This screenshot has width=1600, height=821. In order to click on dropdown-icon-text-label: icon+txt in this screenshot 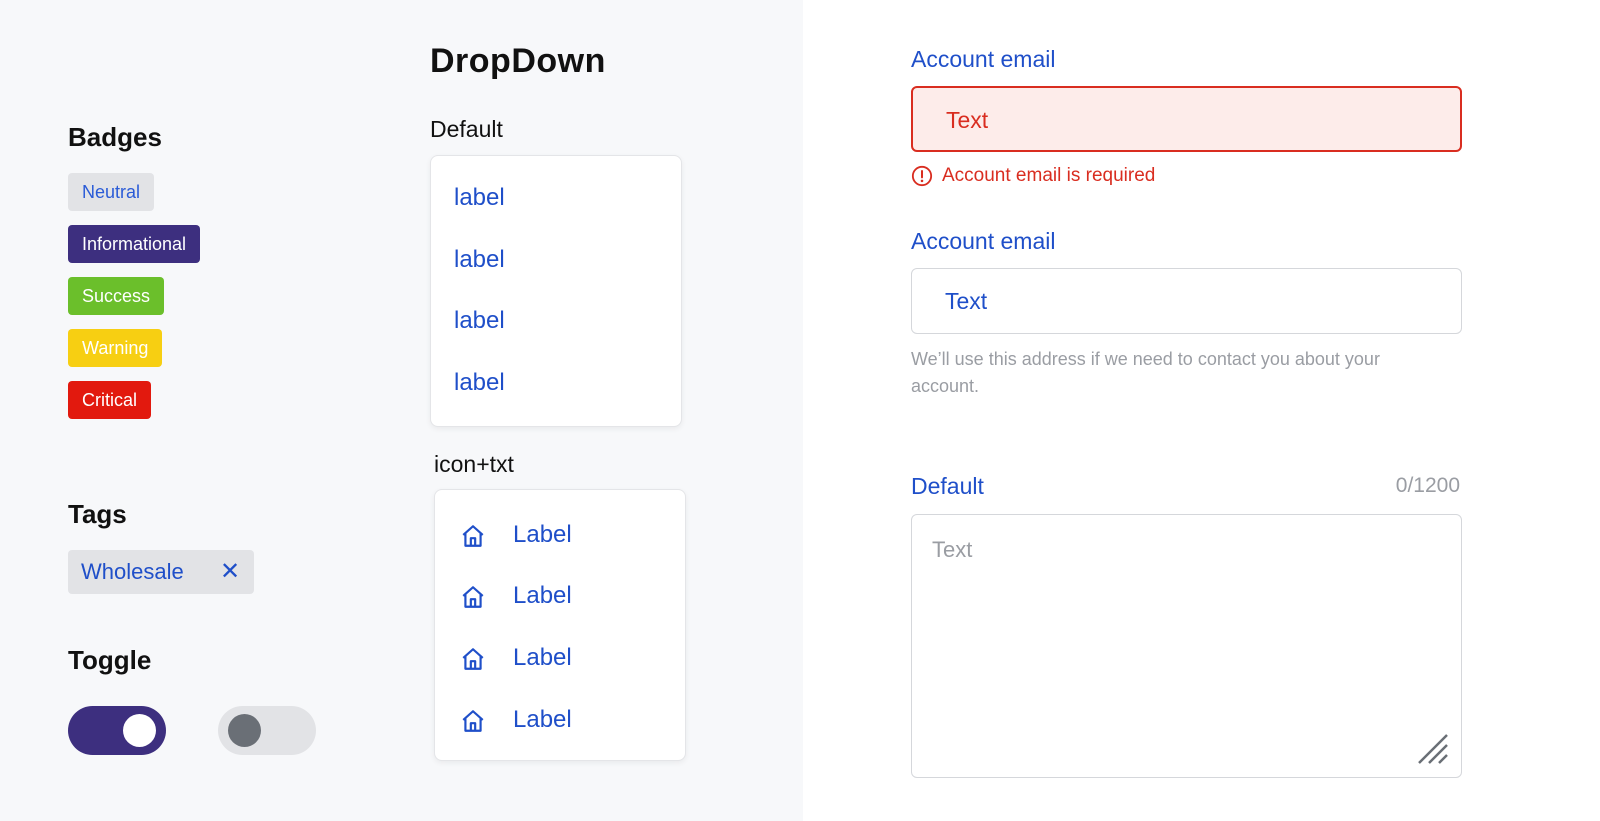, I will do `click(474, 464)`.